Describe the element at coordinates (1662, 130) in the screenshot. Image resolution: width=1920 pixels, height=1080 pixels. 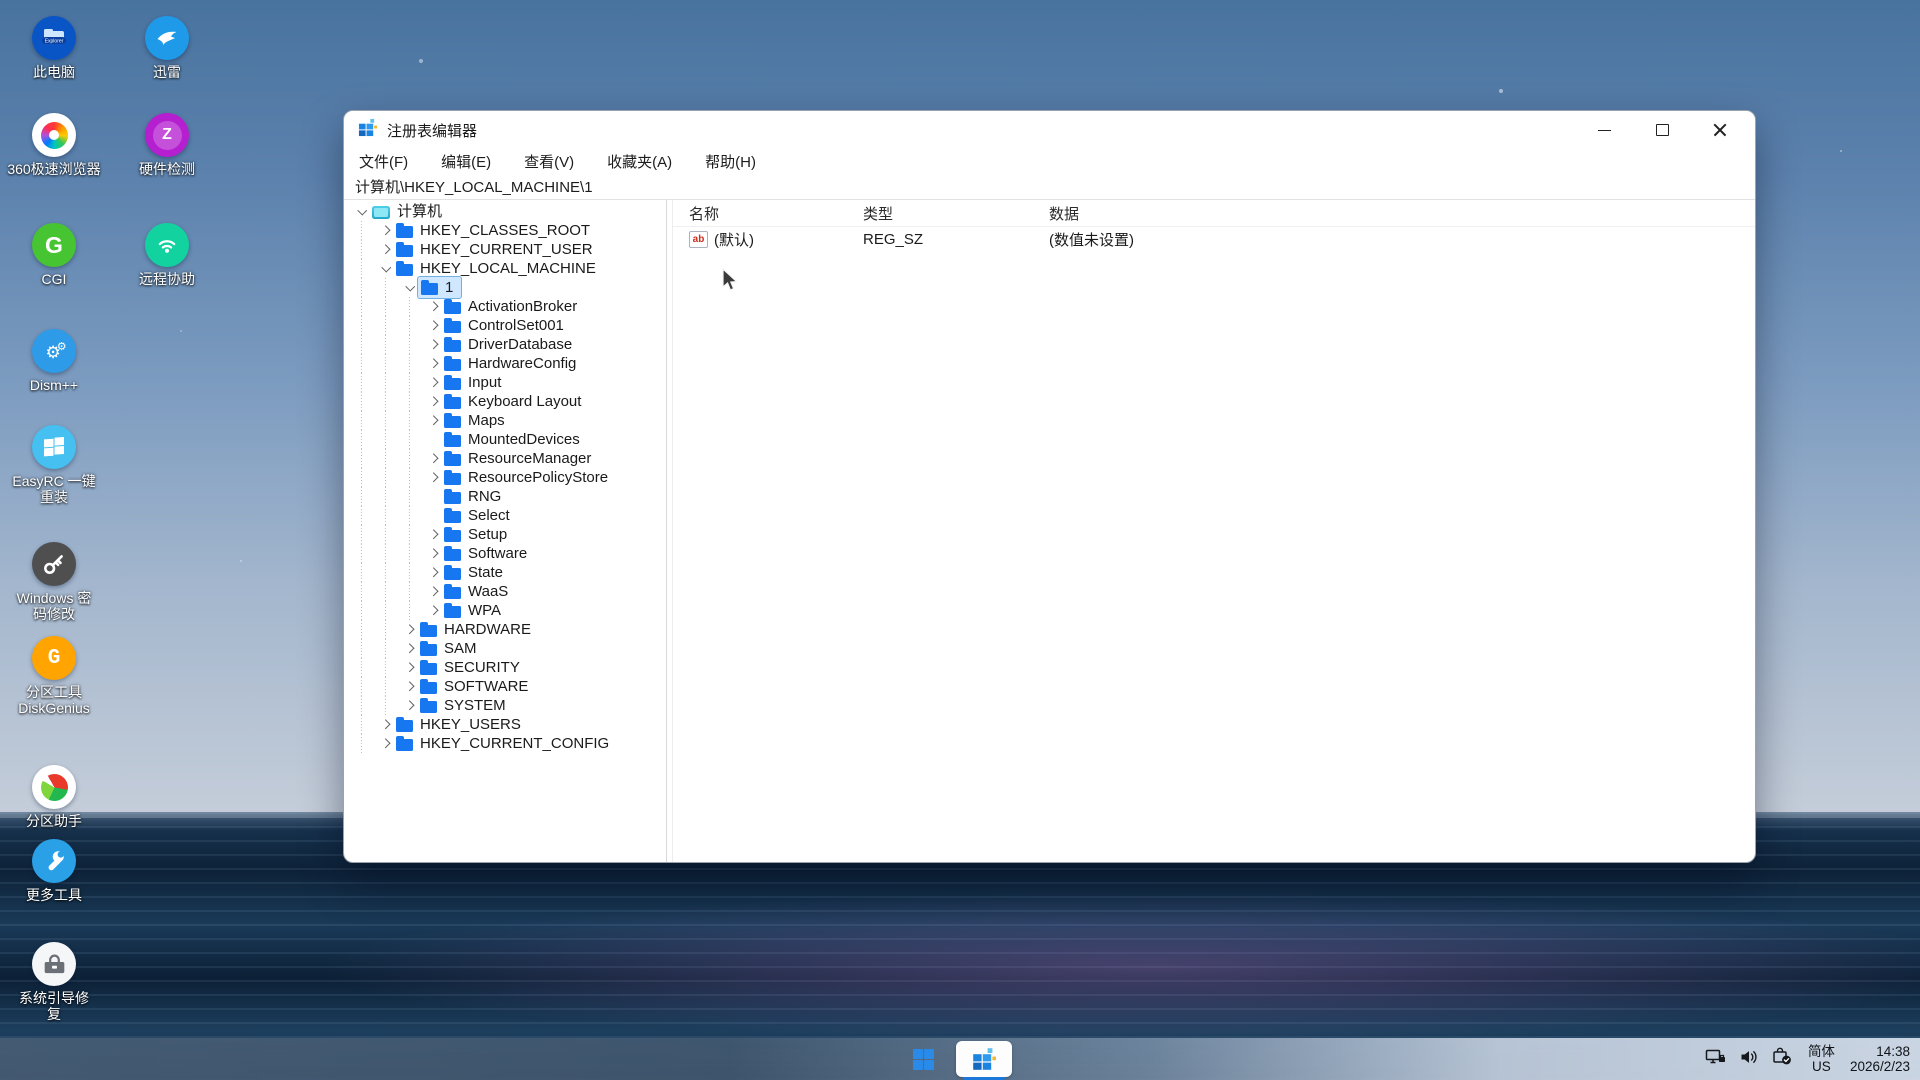
I see `maximize-button` at that location.